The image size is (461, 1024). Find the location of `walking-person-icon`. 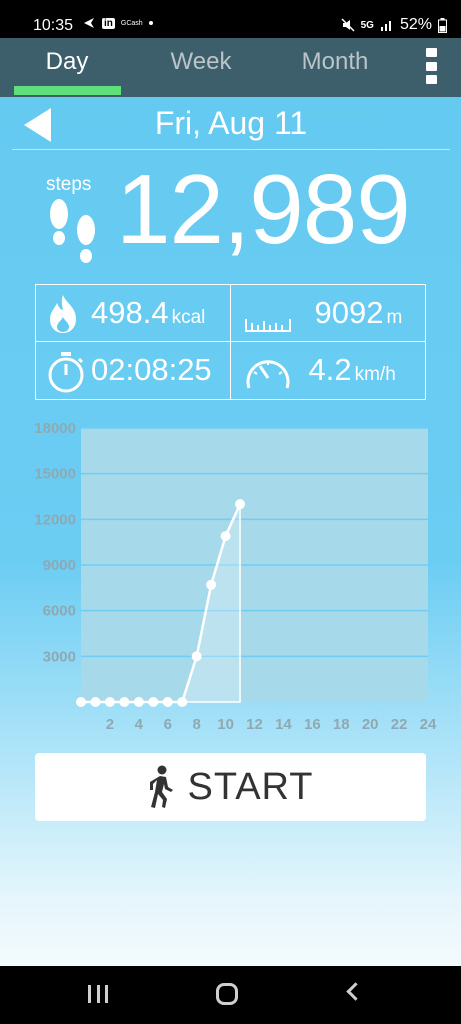

walking-person-icon is located at coordinates (162, 786).